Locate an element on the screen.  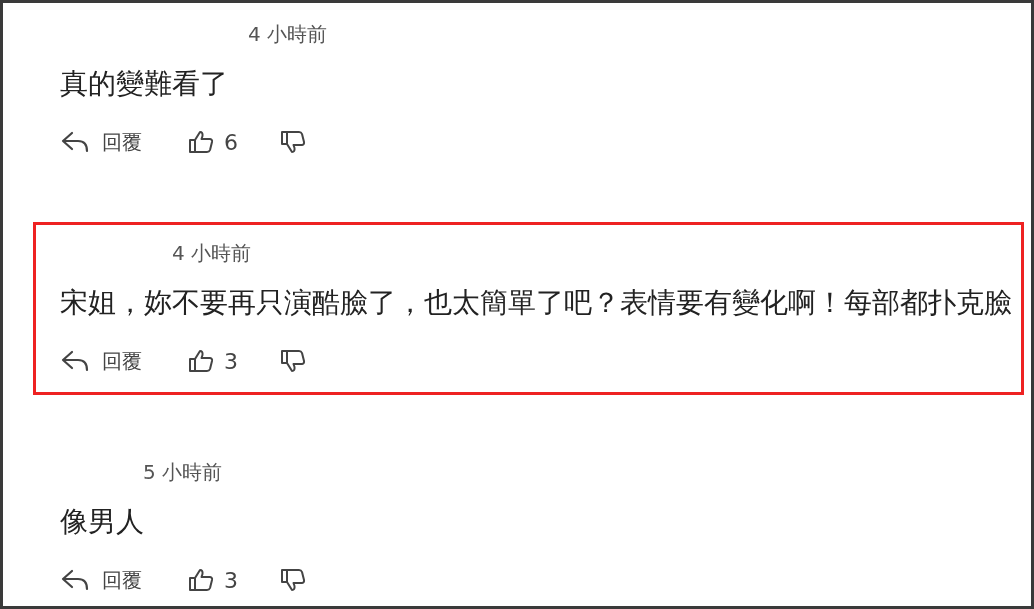
comment-text: 宋姐，妳不要再只演酷臉了，也太簡單了吧？表情要有變化啊！每部都扑克臉 is located at coordinates (536, 302).